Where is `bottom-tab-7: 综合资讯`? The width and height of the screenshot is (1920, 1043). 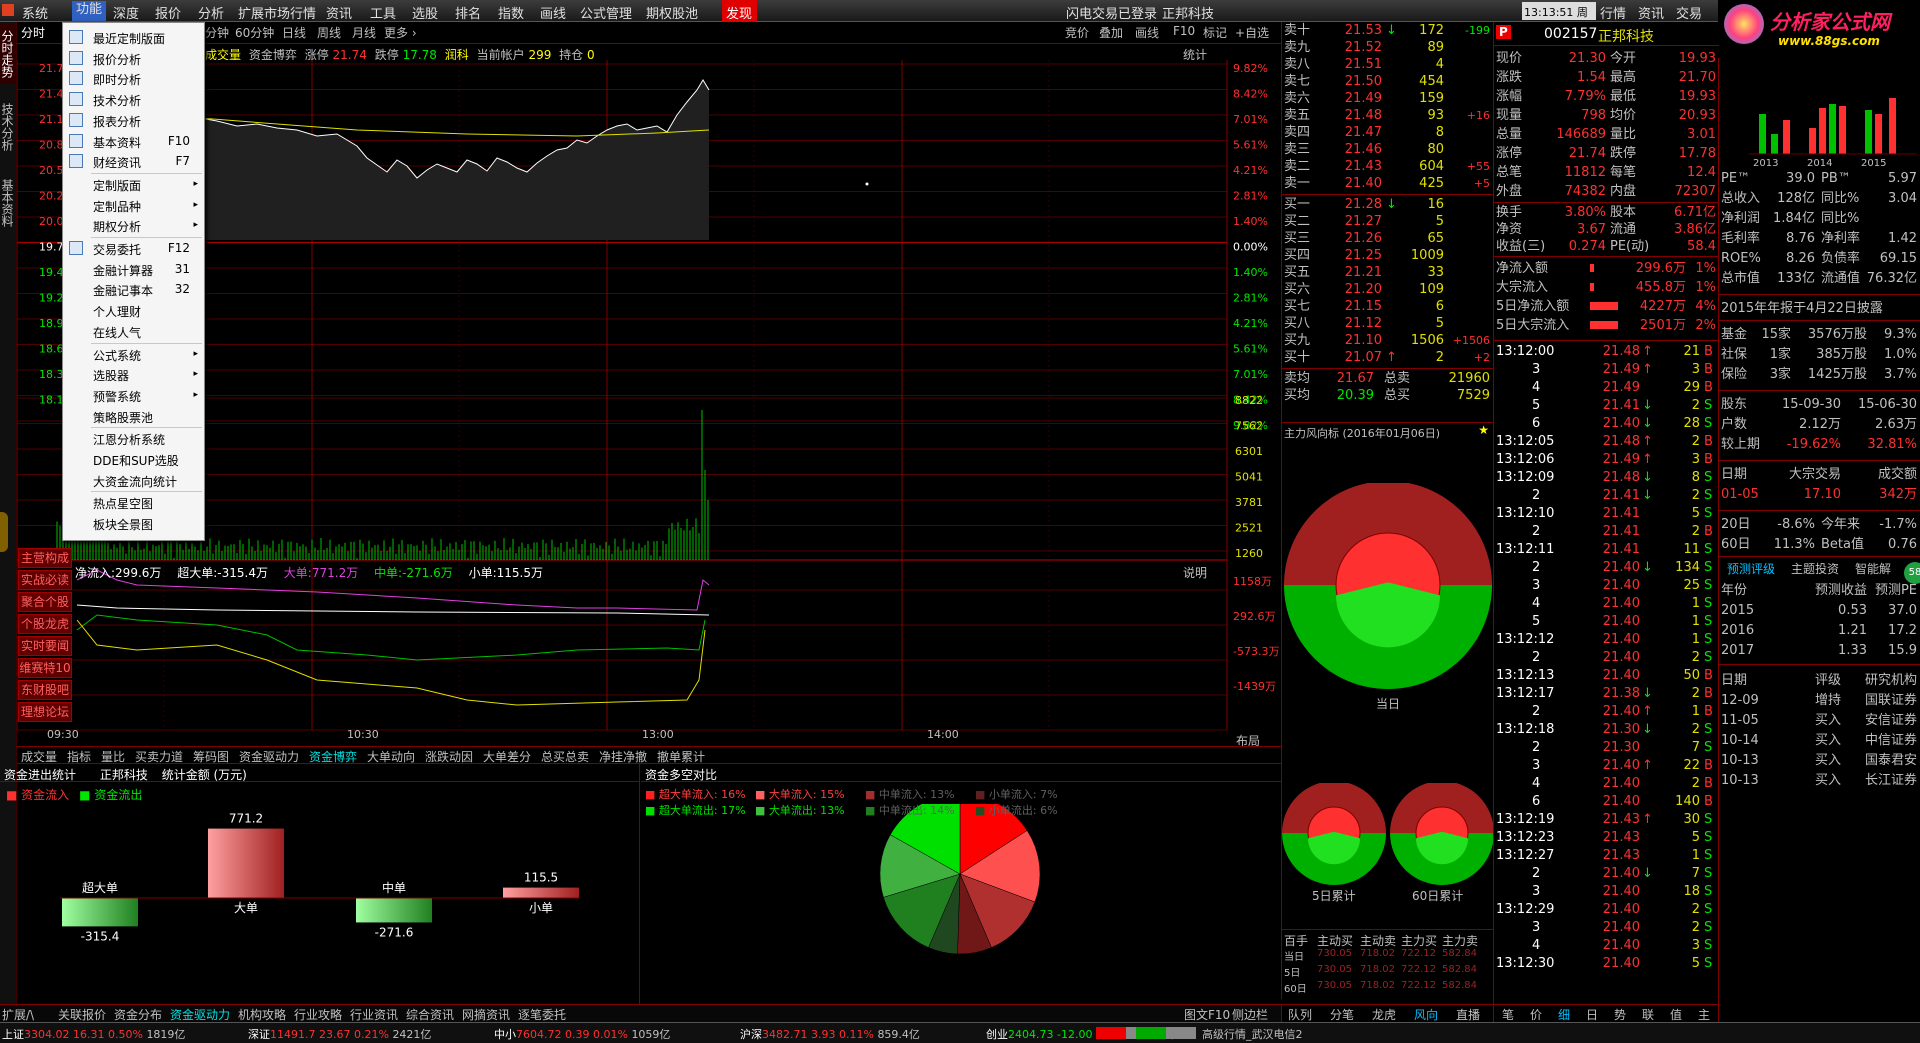
bottom-tab-7: 综合资讯 is located at coordinates (430, 1014).